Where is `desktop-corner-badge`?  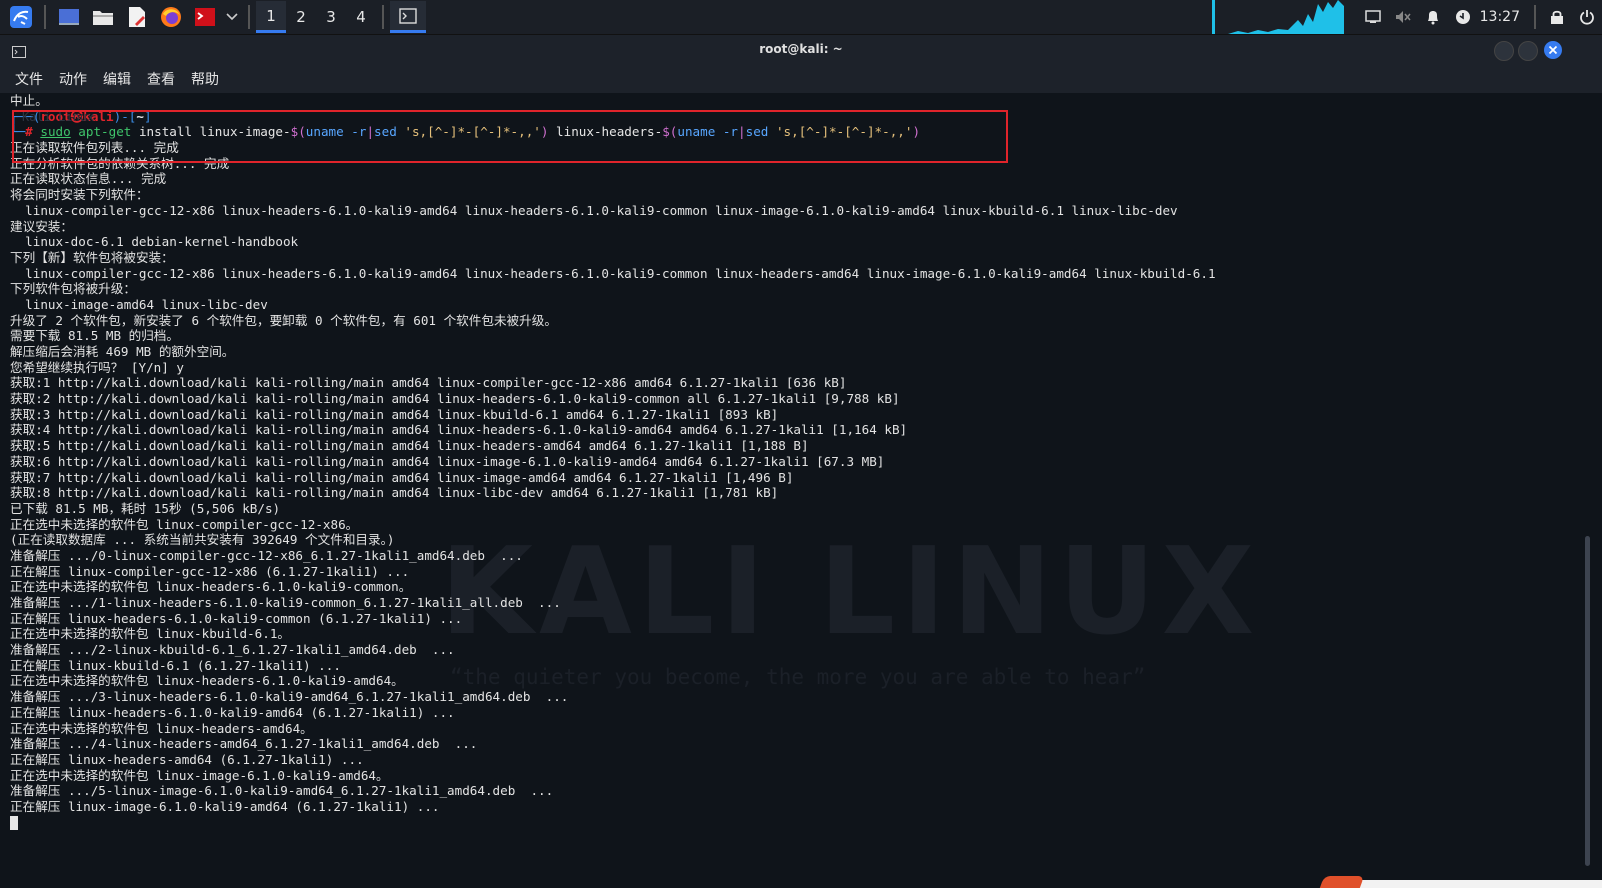 desktop-corner-badge is located at coordinates (1342, 882).